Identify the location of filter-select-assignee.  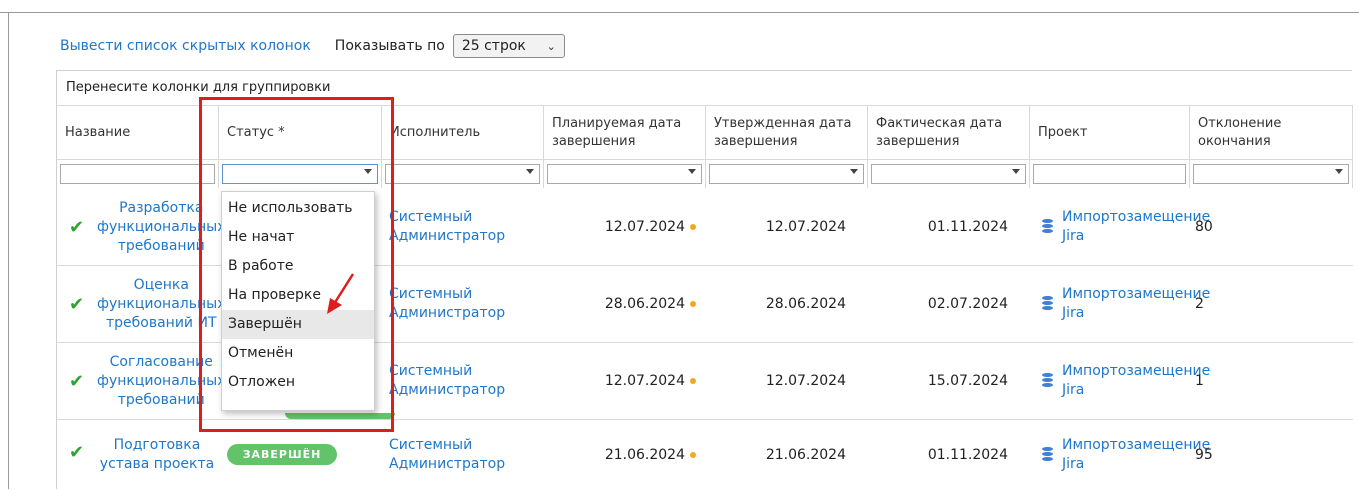
(462, 174).